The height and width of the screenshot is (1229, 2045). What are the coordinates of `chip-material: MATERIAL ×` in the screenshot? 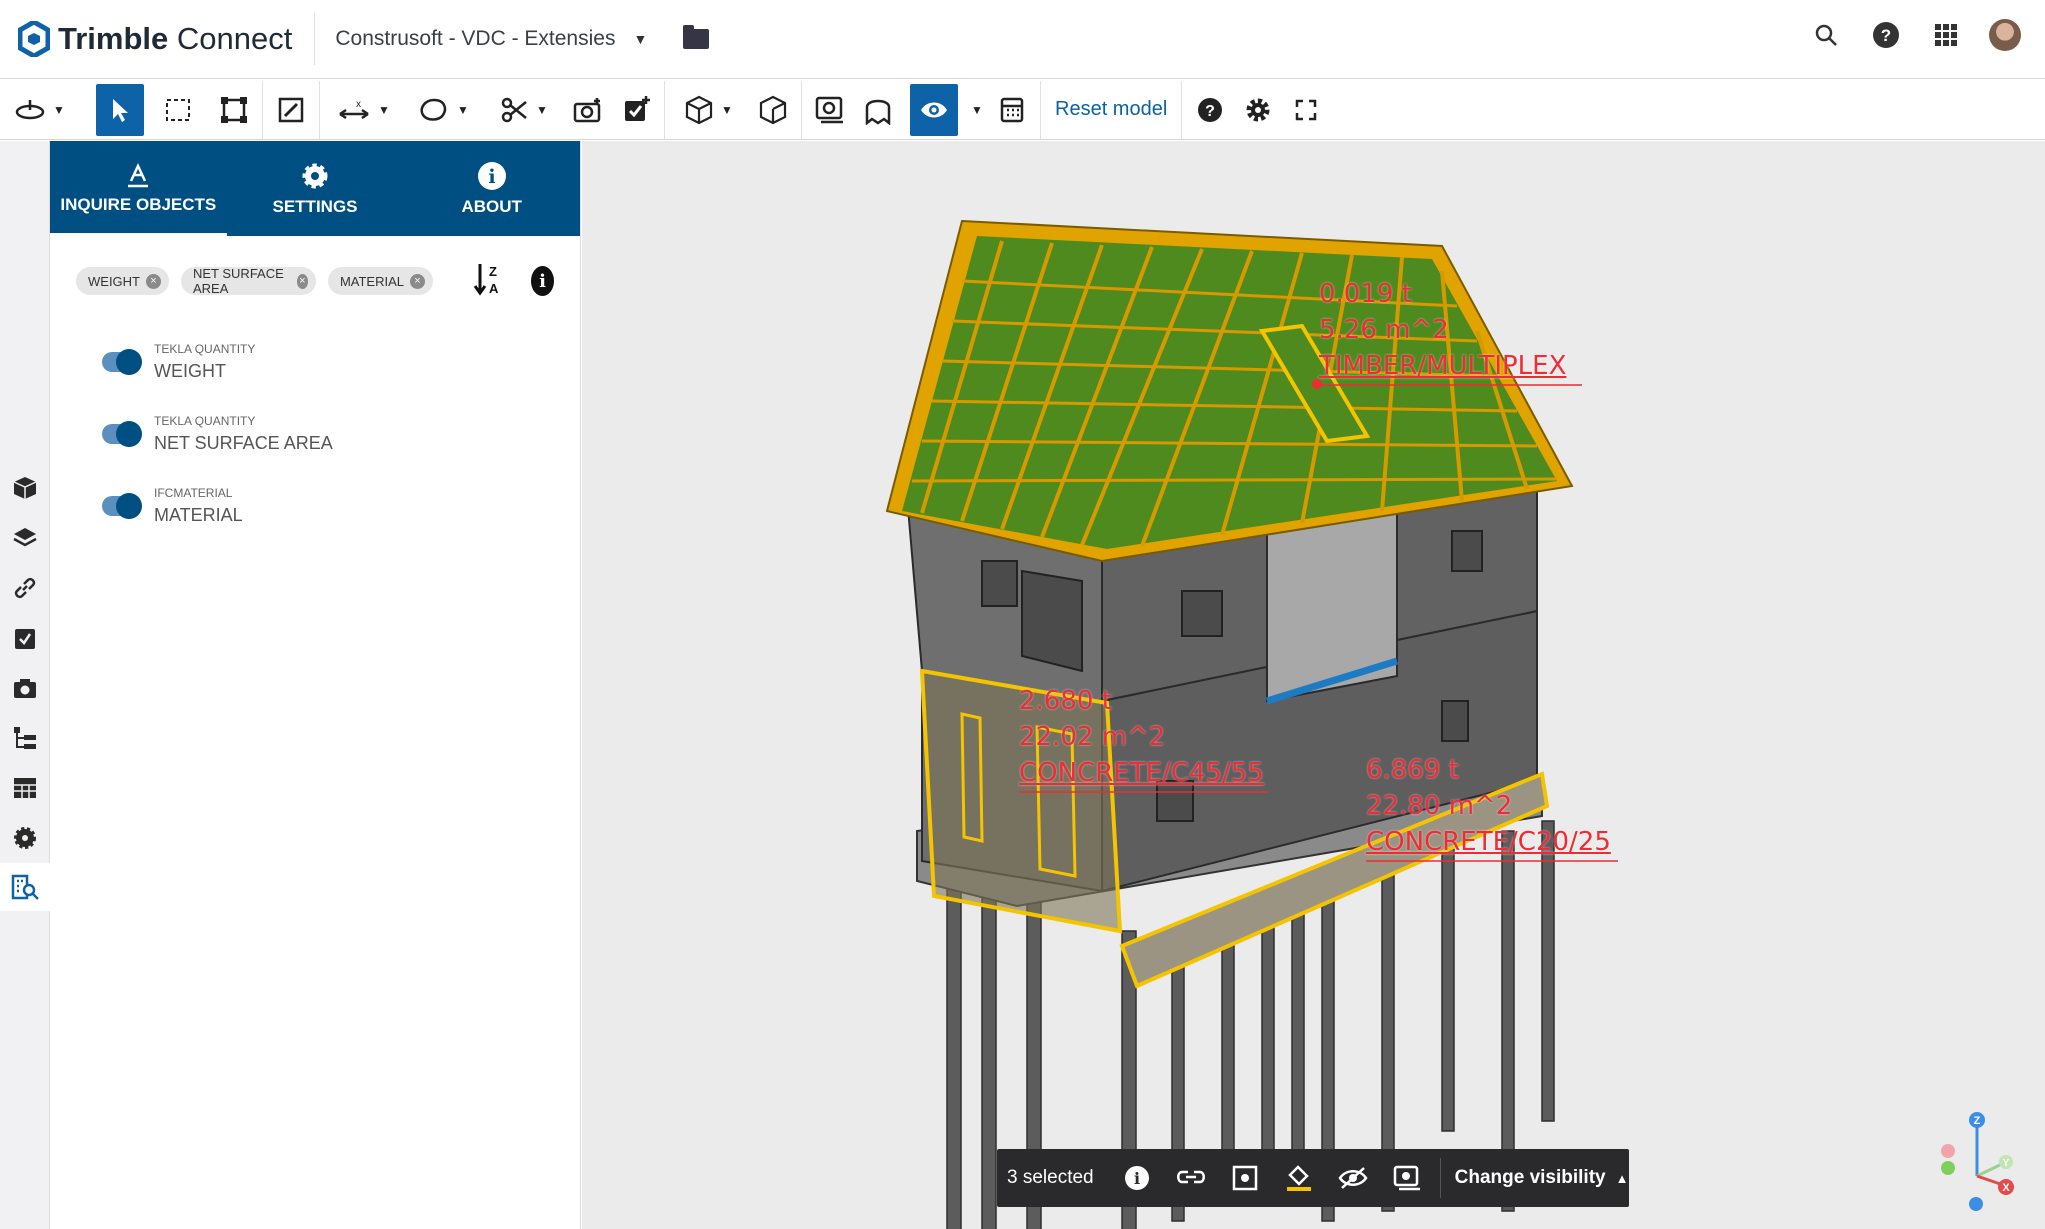 It's located at (380, 281).